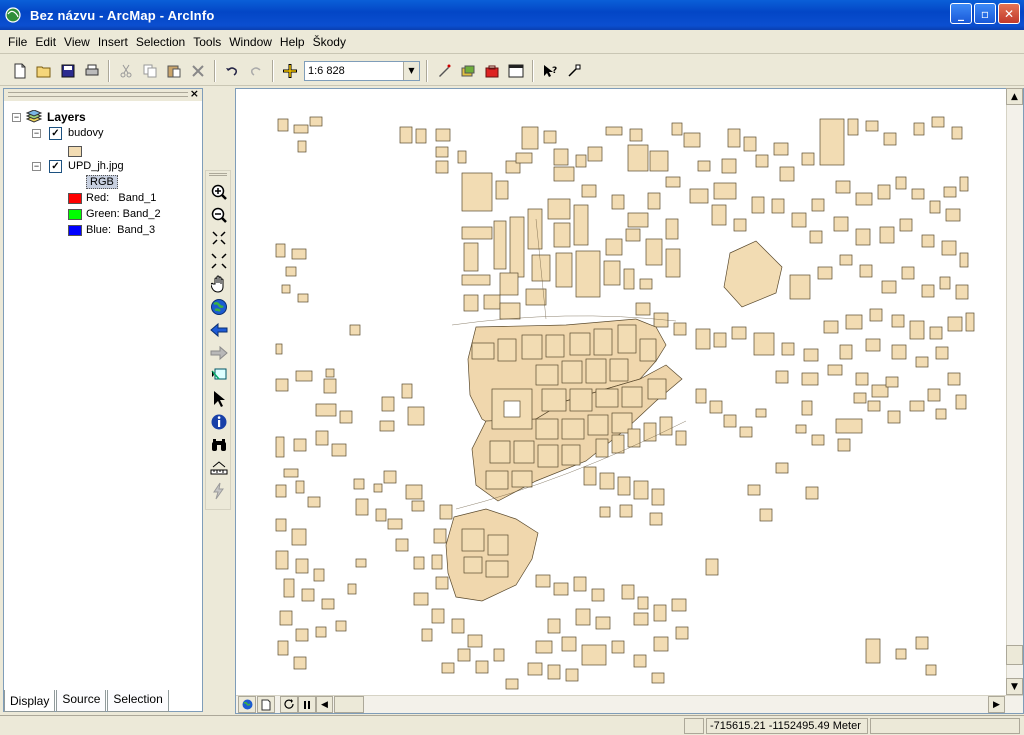  I want to click on polygon-symbol-swatch, so click(75, 151).